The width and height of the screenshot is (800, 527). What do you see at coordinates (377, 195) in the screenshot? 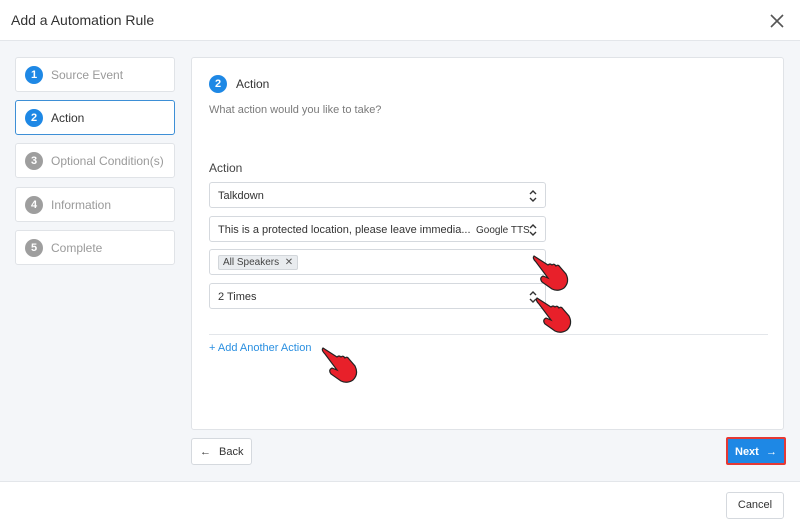
I see `action-type-select: Talkdown` at bounding box center [377, 195].